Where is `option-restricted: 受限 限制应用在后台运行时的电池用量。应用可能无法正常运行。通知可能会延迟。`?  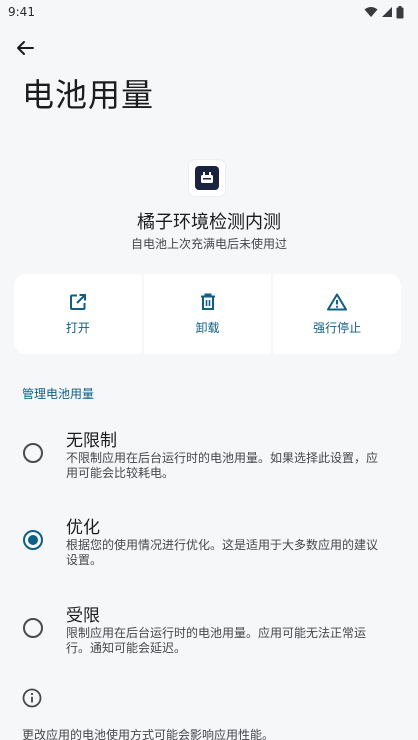 option-restricted: 受限 限制应用在后台运行时的电池用量。应用可能无法正常运行。通知可能会延迟。 is located at coordinates (209, 635).